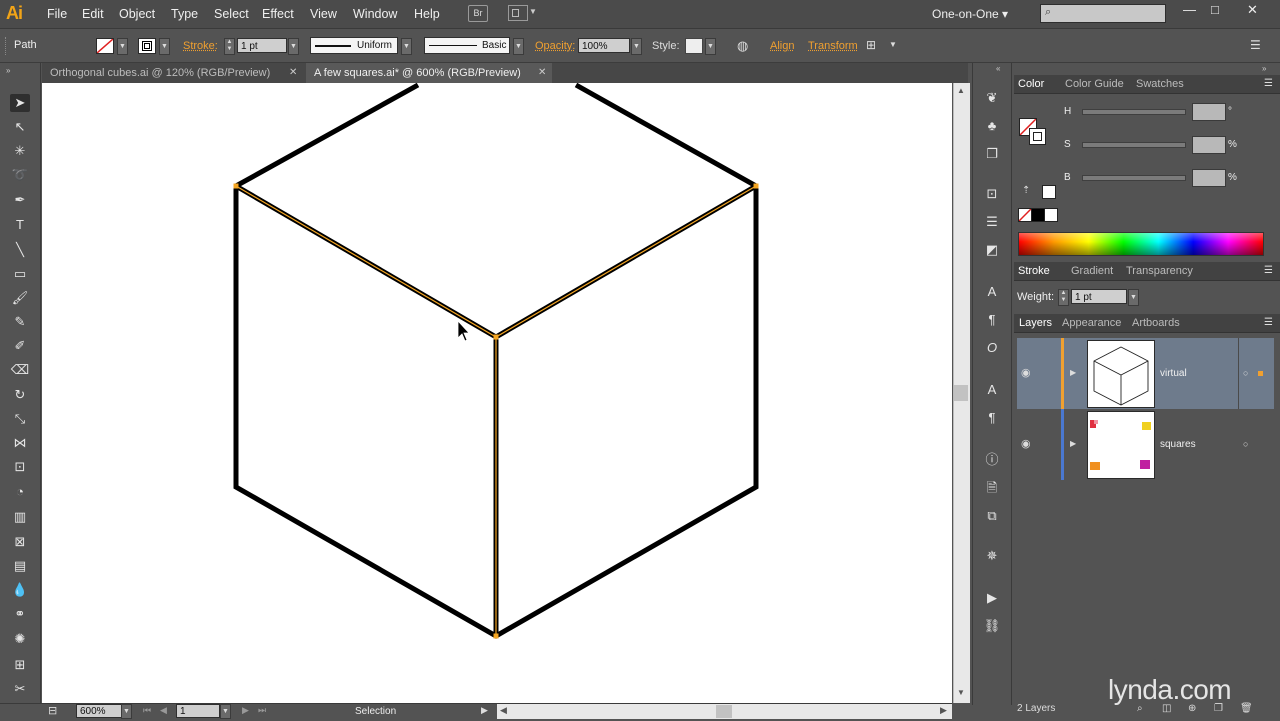  I want to click on scale-tool-icon: ⤡, so click(20, 419).